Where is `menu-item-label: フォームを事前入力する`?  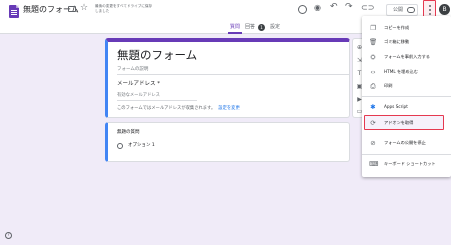
menu-item-label: フォームを事前入力する is located at coordinates (407, 56).